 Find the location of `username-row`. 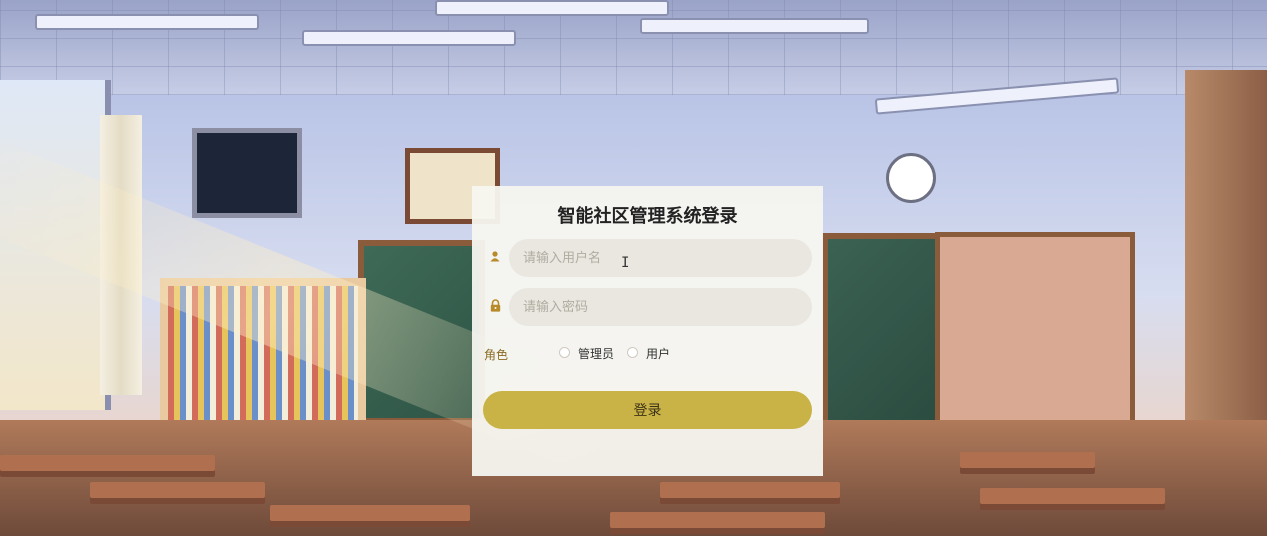

username-row is located at coordinates (648, 258).